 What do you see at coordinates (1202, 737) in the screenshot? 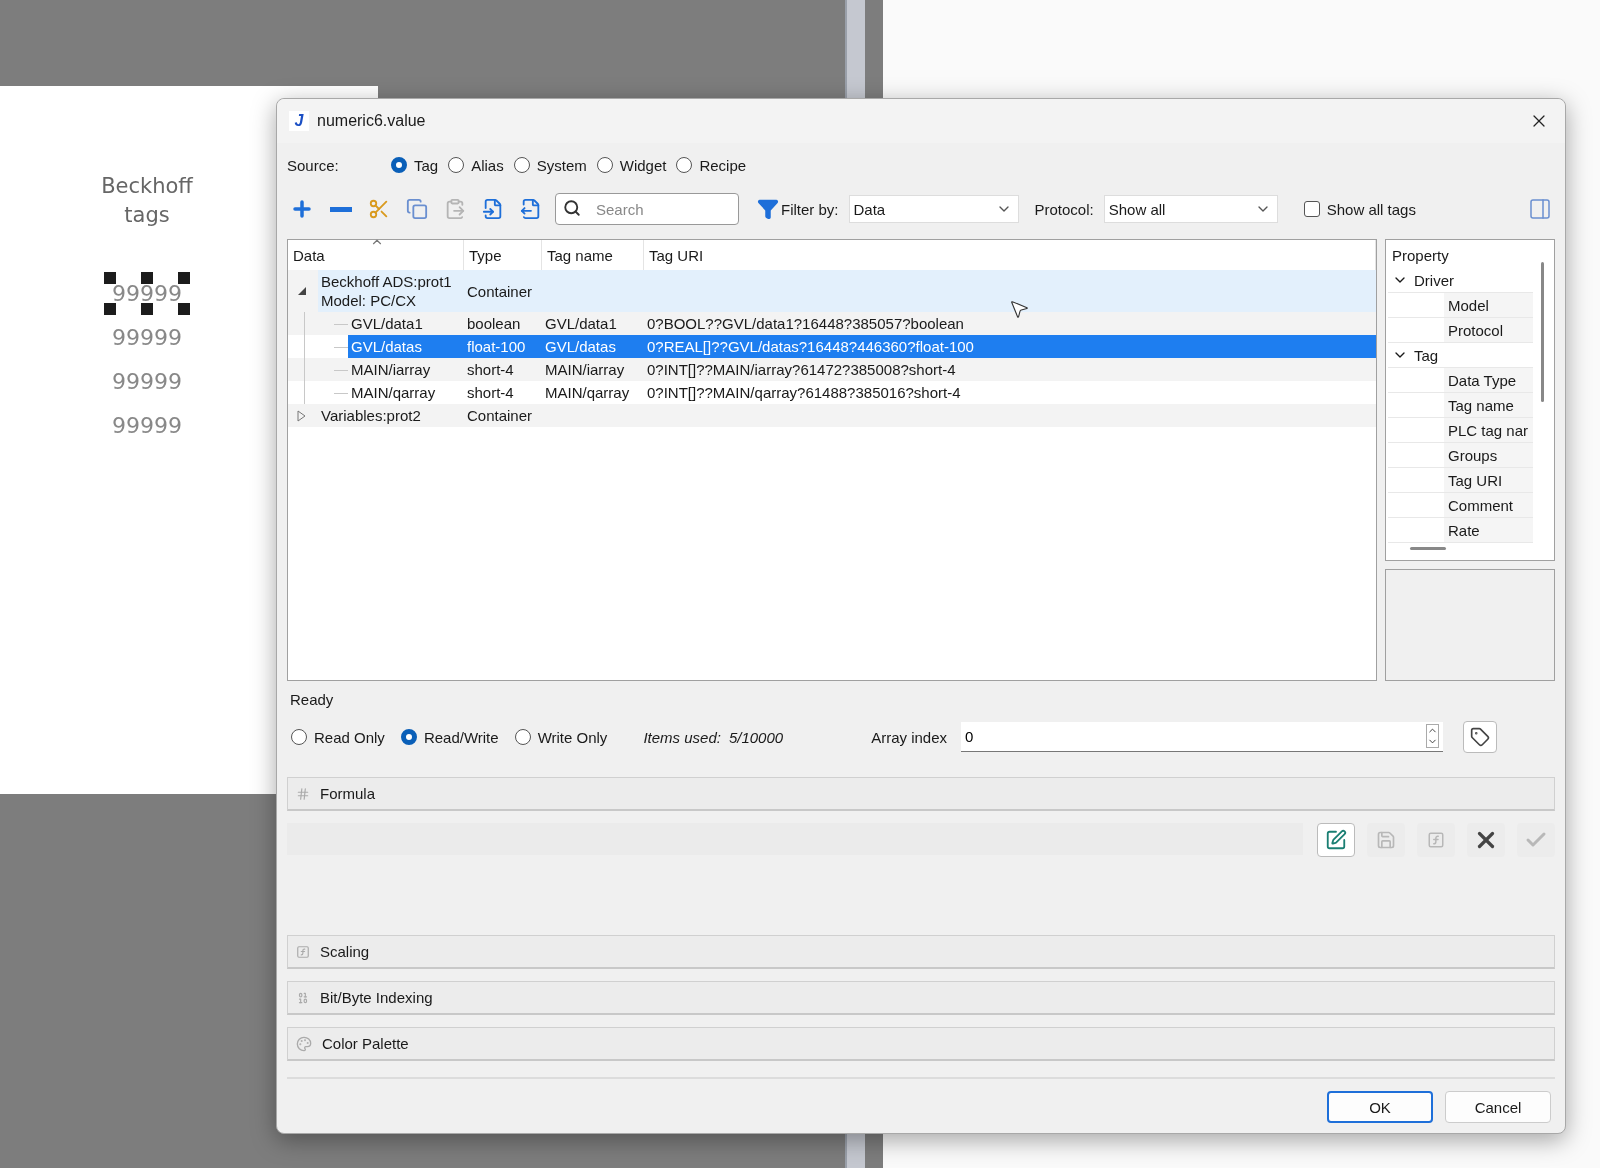
I see `array-index-field: 0` at bounding box center [1202, 737].